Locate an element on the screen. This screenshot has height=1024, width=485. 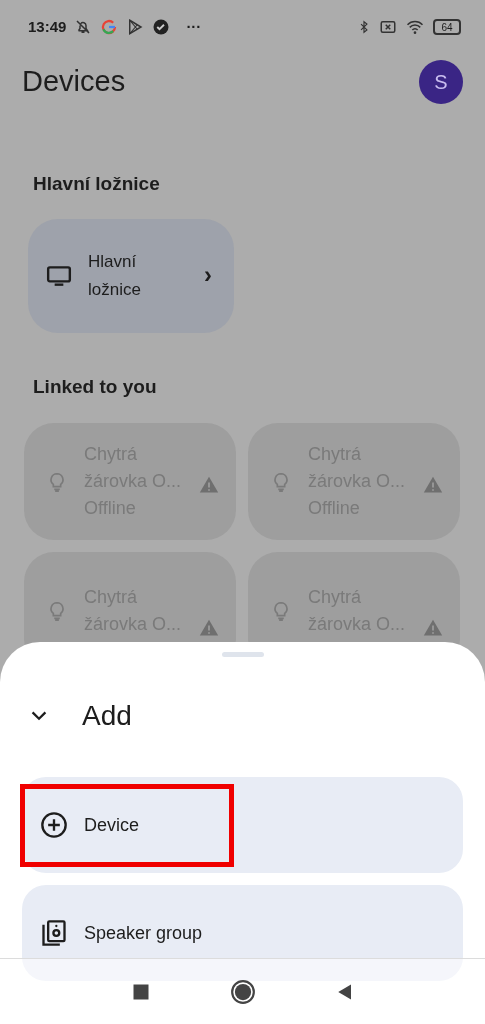
clock: 13:49 is located at coordinates (47, 26).